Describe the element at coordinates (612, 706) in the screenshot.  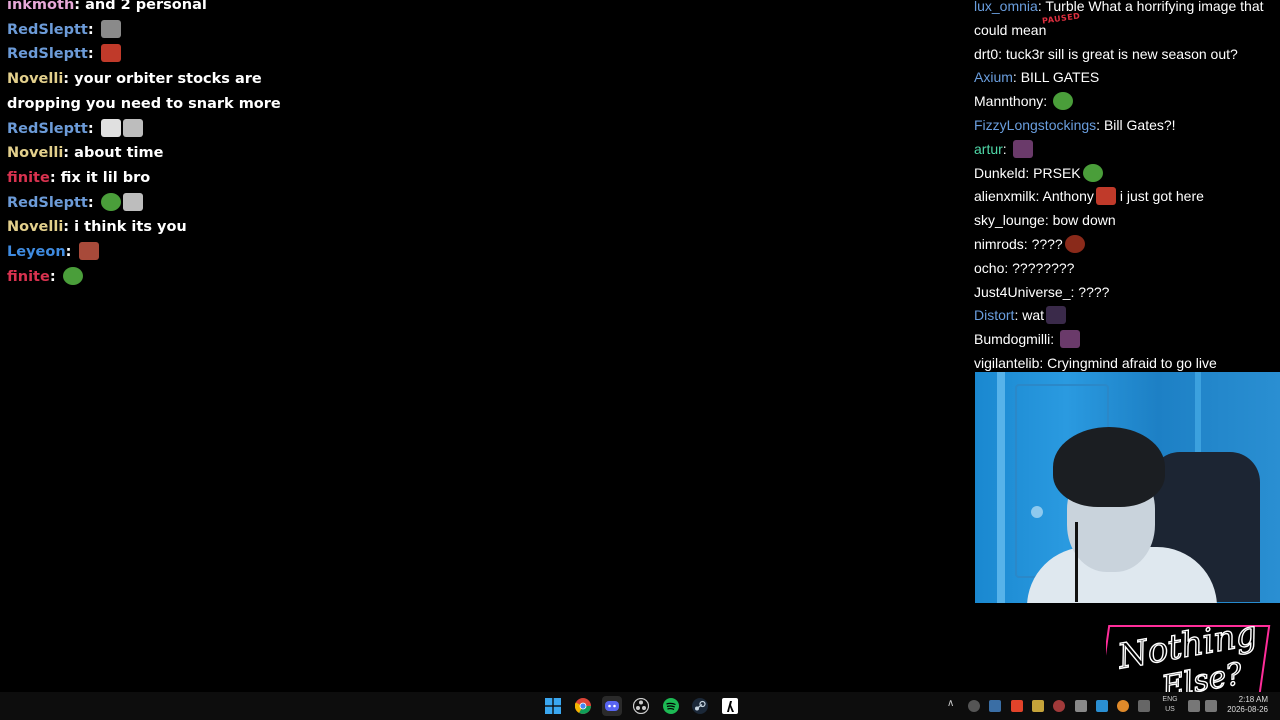
I see `discord-icon` at that location.